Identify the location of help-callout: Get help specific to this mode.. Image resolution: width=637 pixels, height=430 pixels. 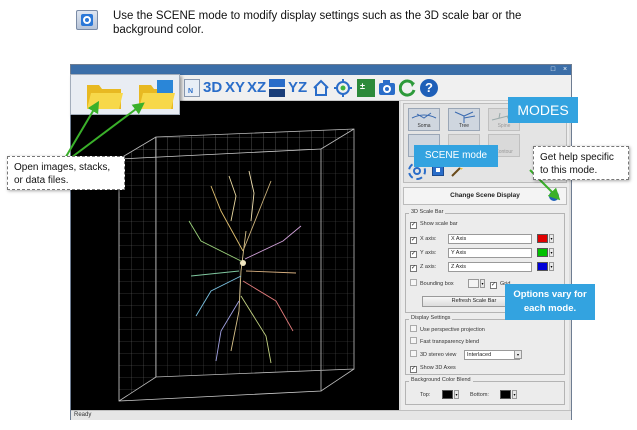
(581, 163).